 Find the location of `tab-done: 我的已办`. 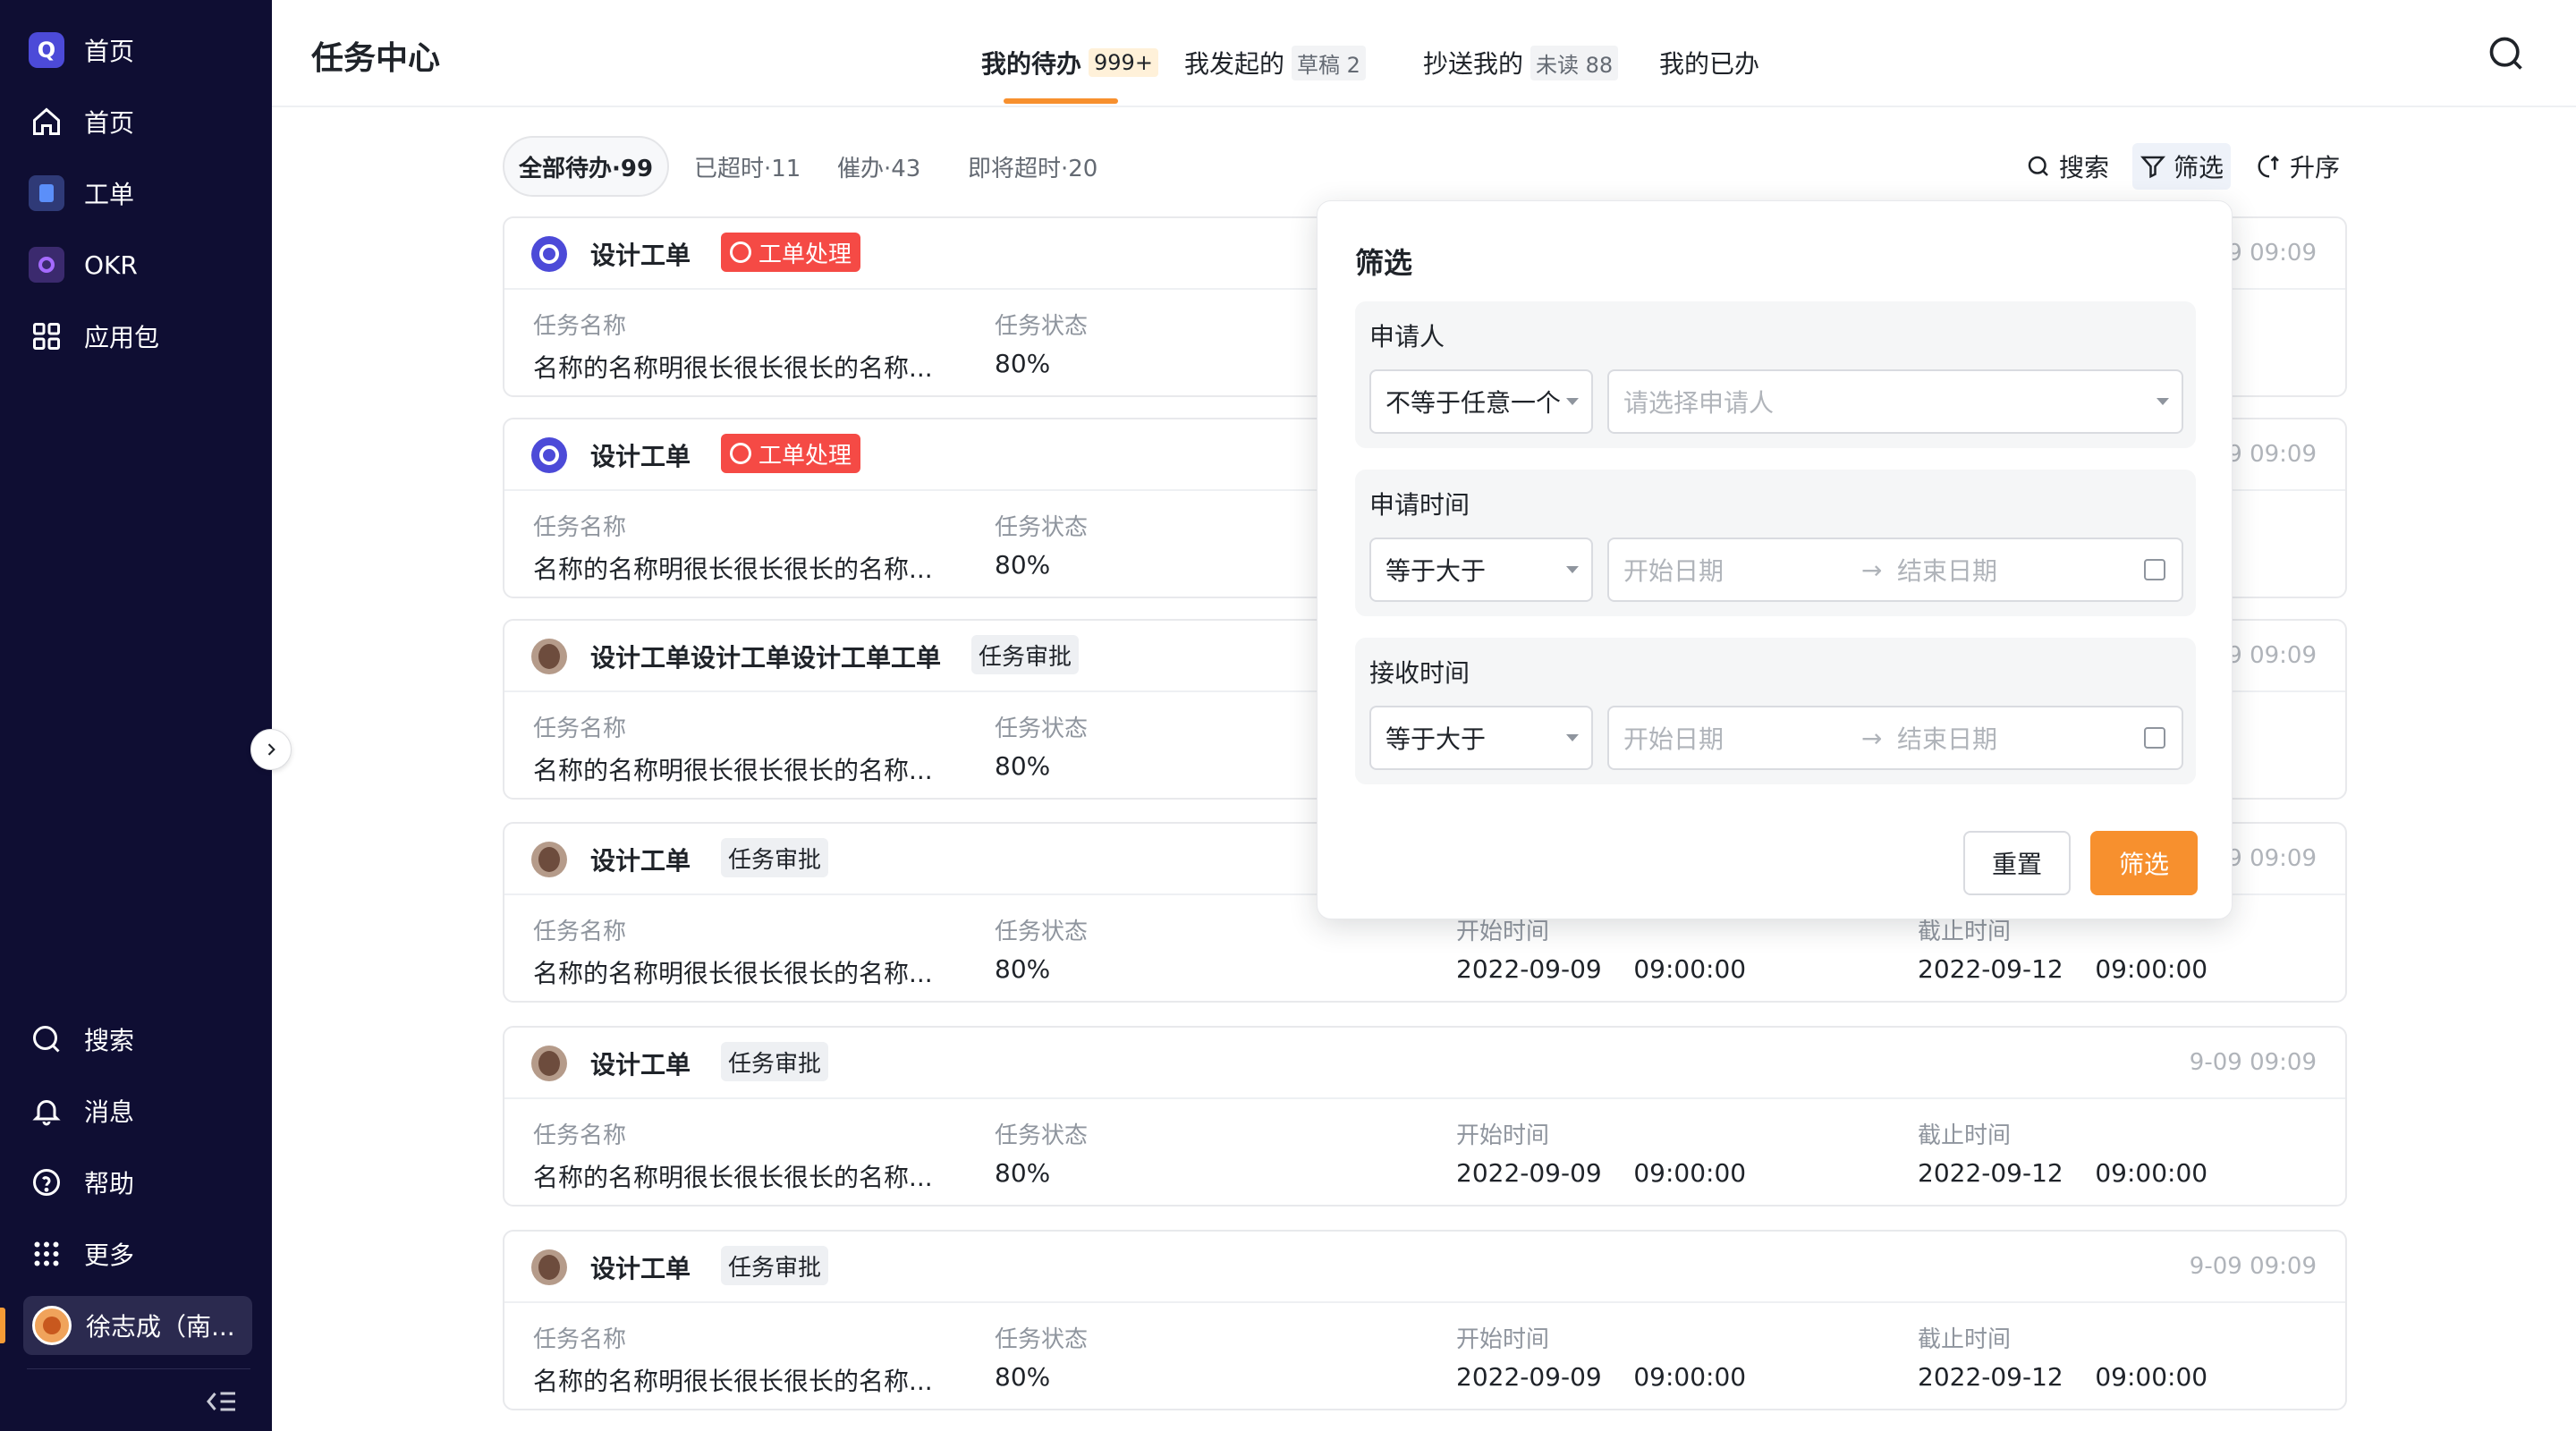

tab-done: 我的已办 is located at coordinates (1709, 63).